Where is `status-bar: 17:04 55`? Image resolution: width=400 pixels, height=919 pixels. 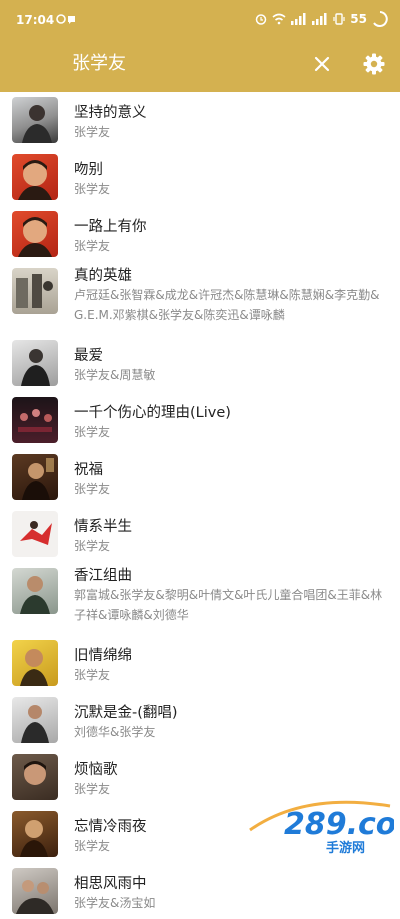
status-bar: 17:04 55 is located at coordinates (200, 20).